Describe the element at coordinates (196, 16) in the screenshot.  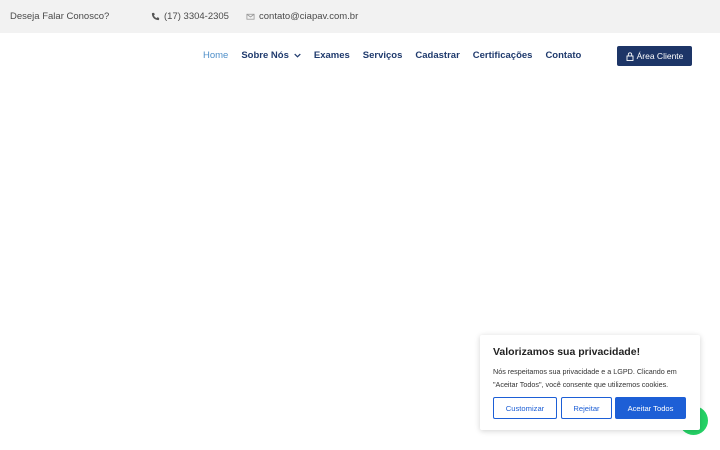
I see `phone-number: (17) 3304-2305` at that location.